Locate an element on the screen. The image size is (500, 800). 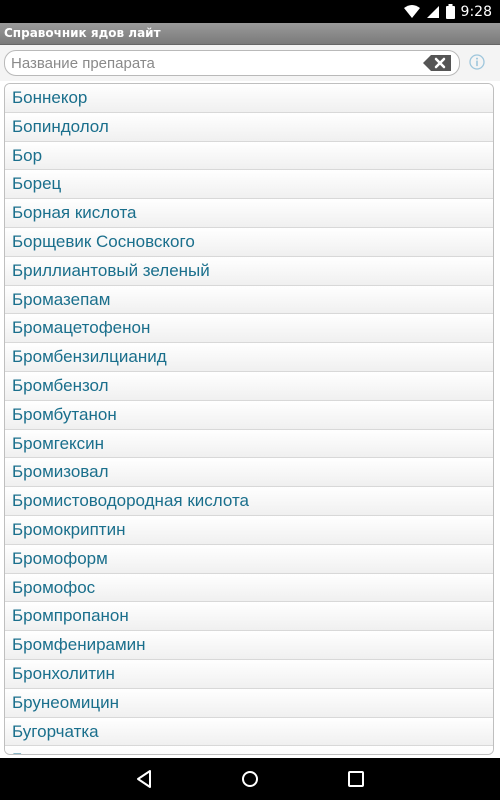
list-item: Бронхолитин is located at coordinates (249, 674).